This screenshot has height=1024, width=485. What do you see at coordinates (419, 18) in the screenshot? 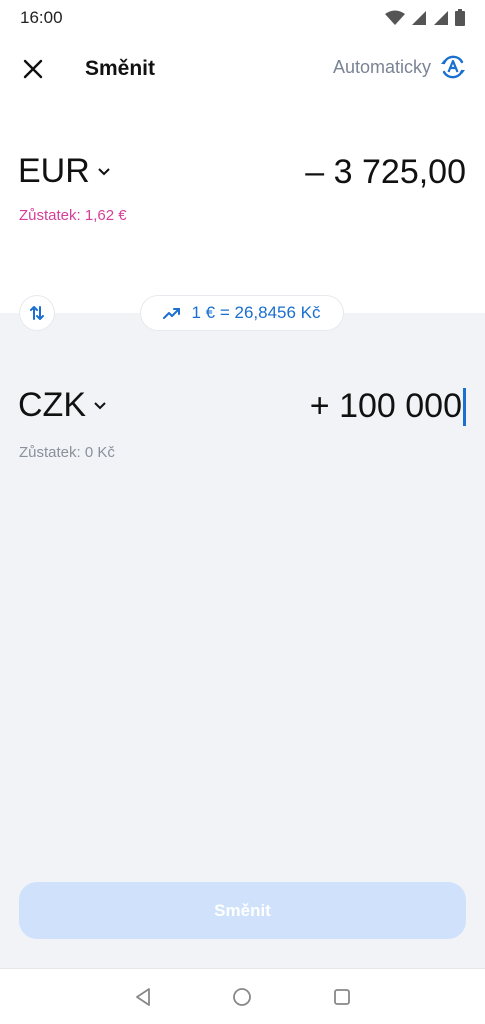
I see `signal-icon` at bounding box center [419, 18].